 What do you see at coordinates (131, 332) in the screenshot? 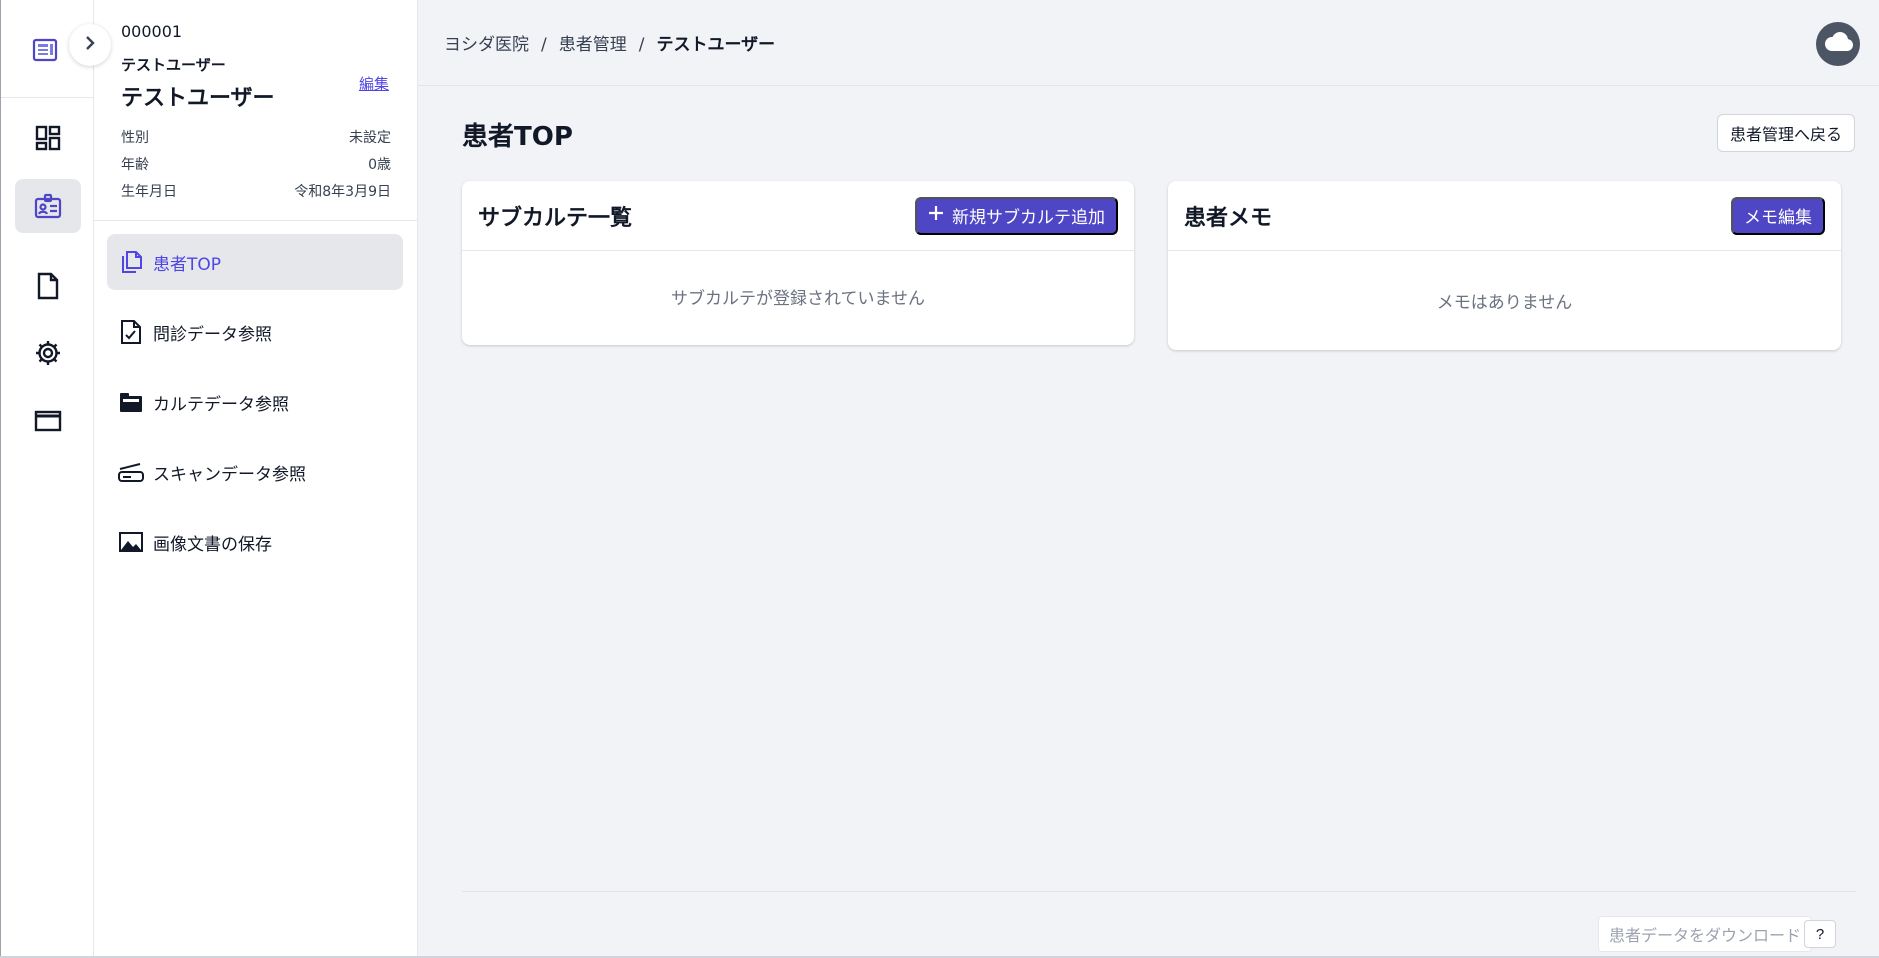
I see `document-check-icon` at bounding box center [131, 332].